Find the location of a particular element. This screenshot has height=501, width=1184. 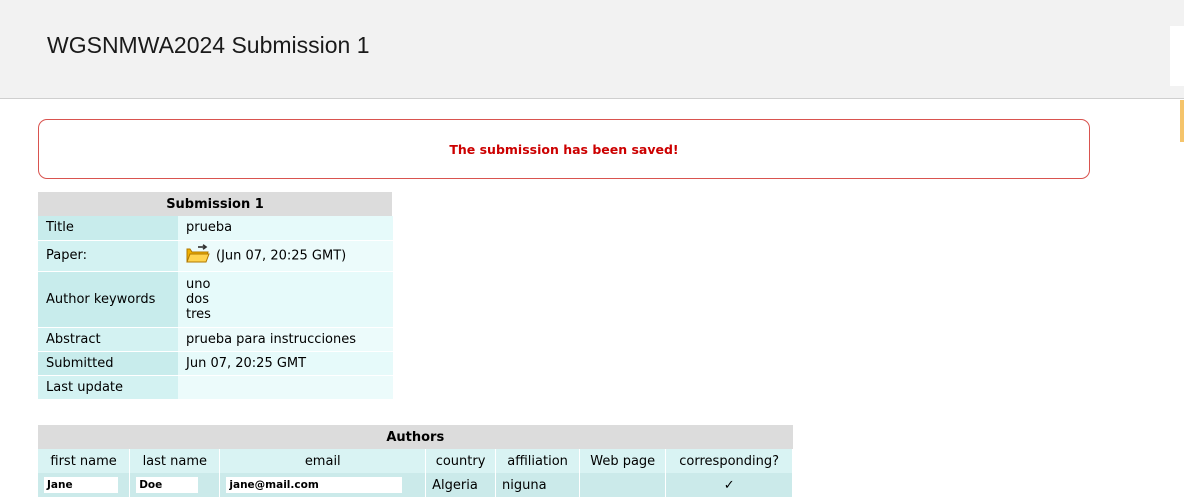

column-header-last-name: last name is located at coordinates (175, 461).